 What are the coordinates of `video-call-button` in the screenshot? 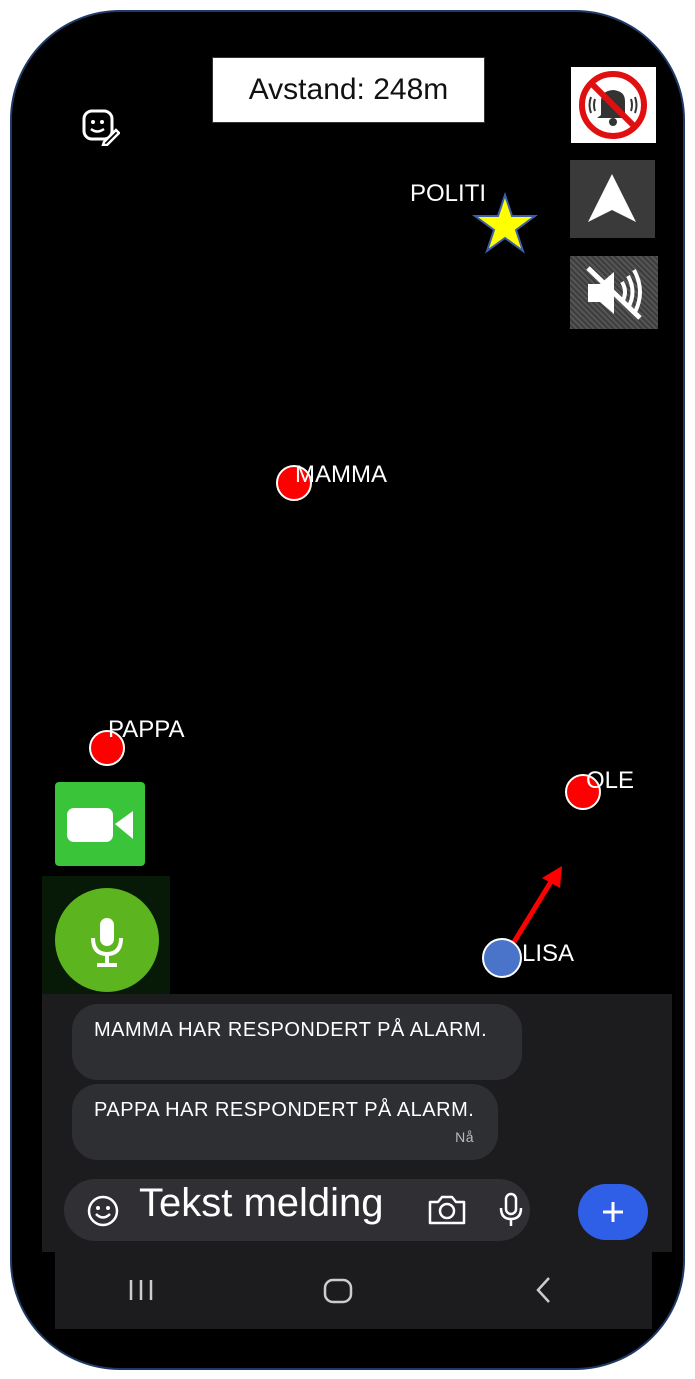 It's located at (100, 824).